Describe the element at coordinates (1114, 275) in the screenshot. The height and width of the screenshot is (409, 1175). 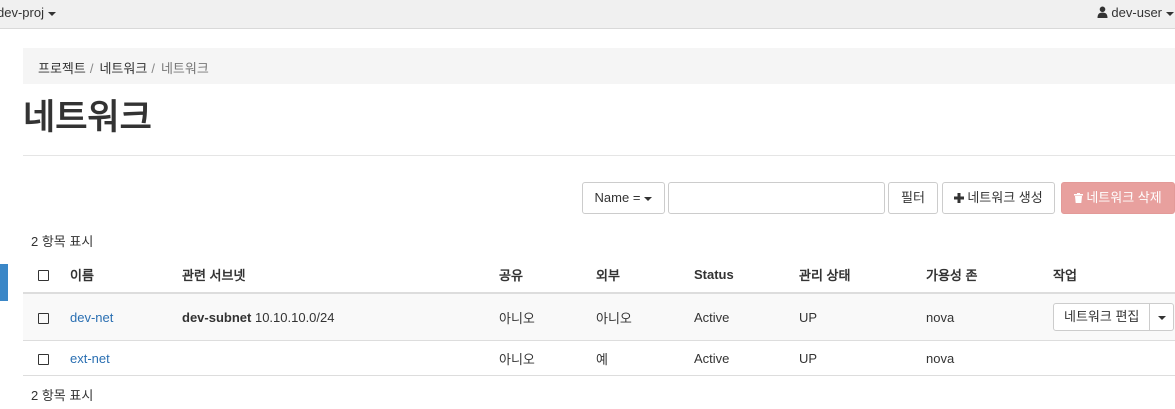
I see `column-header-actions: 작업` at that location.